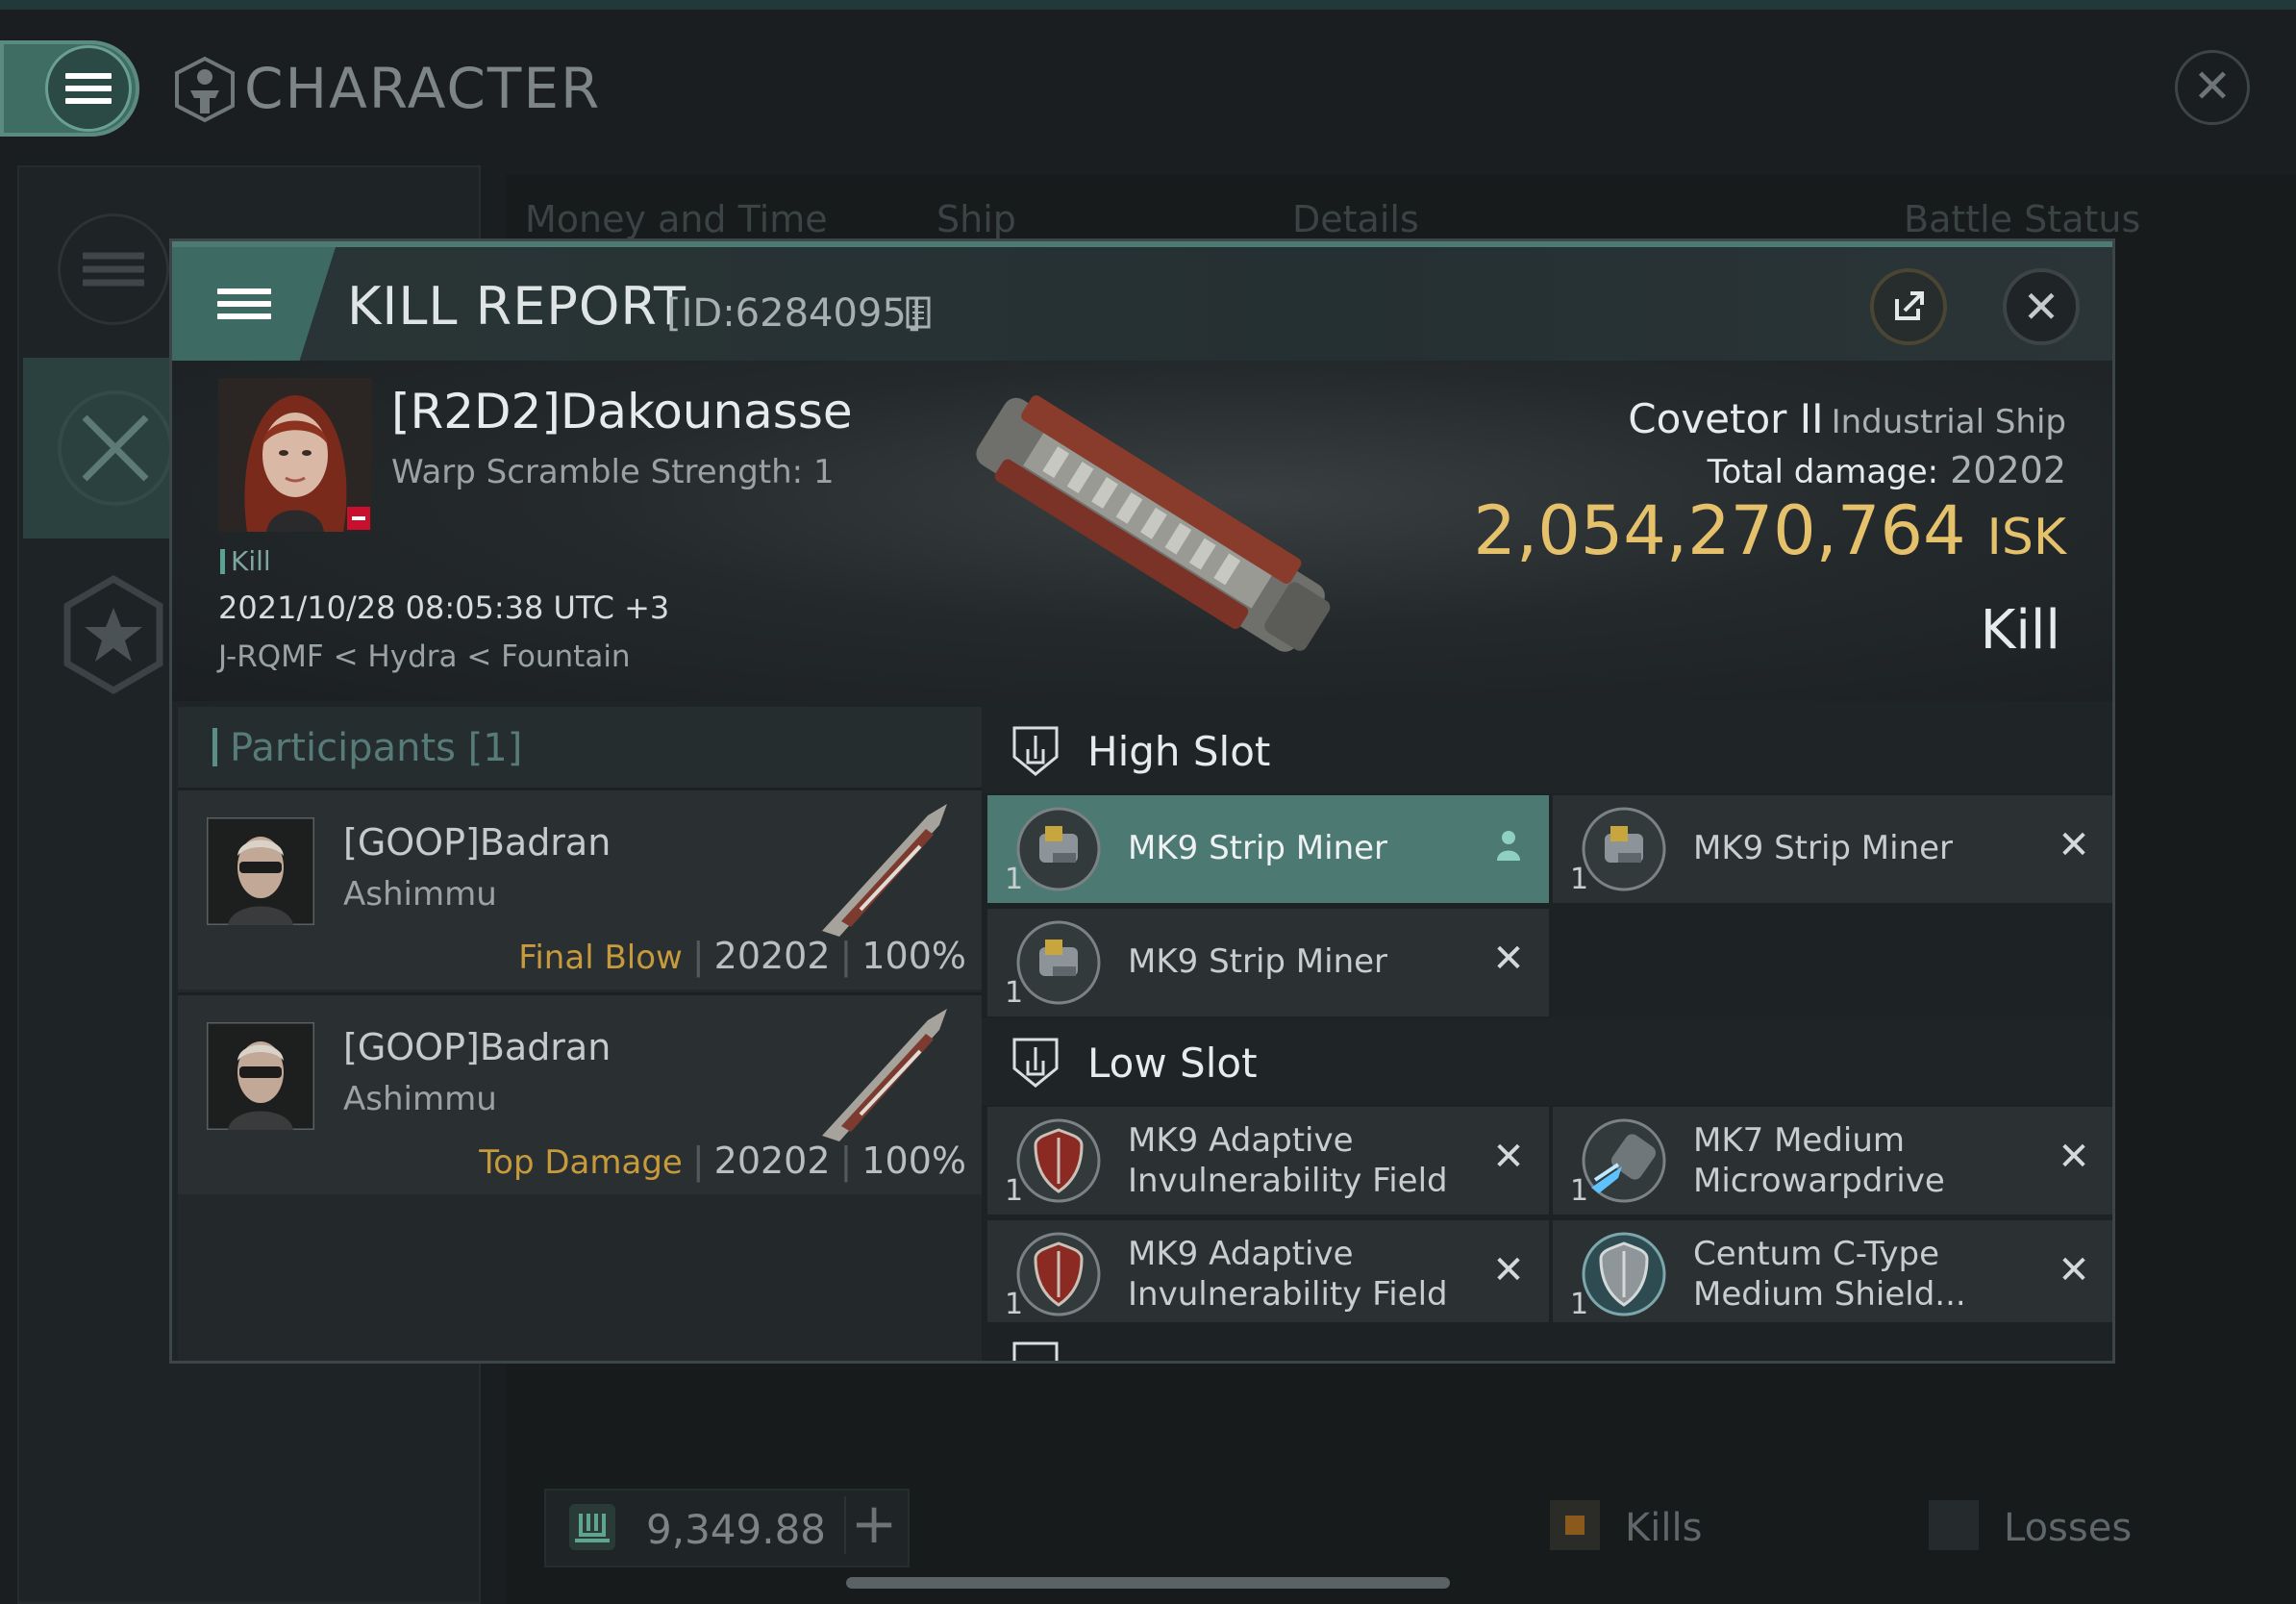 This screenshot has height=1604, width=2296. What do you see at coordinates (1268, 849) in the screenshot?
I see `module-card: 1 MK9 Strip Miner` at bounding box center [1268, 849].